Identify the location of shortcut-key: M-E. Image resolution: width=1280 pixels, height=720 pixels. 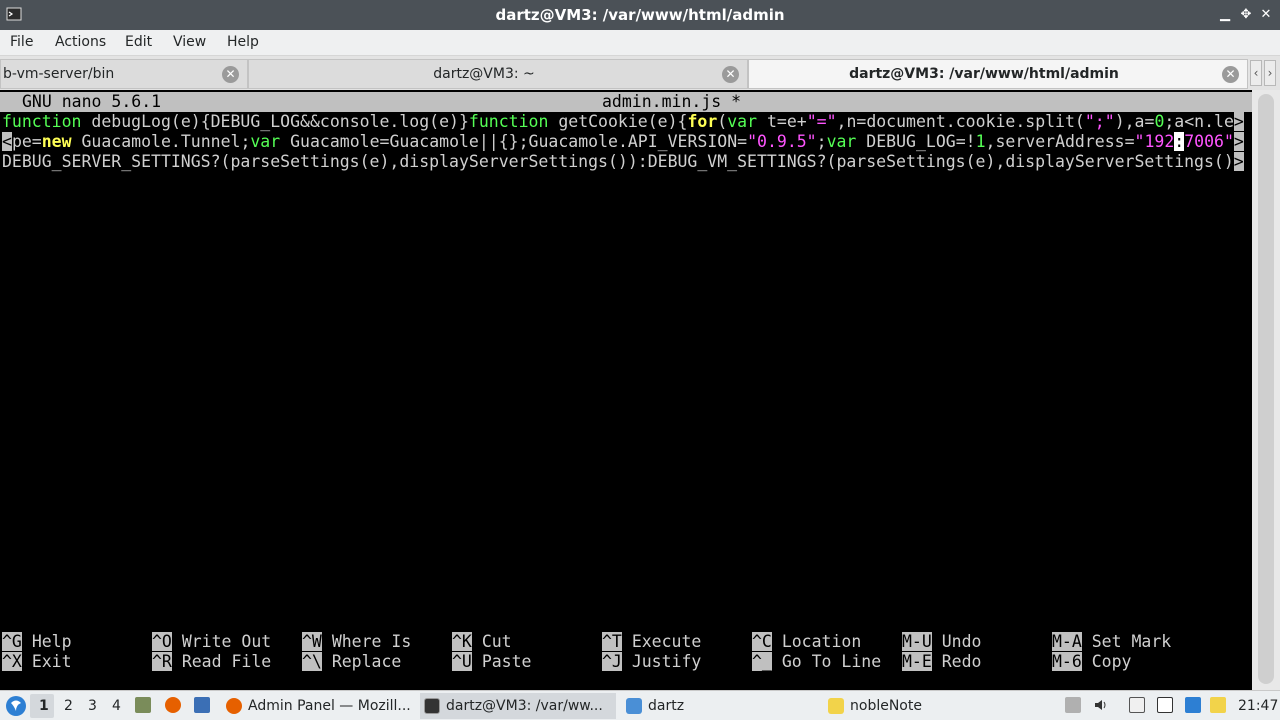
(917, 661).